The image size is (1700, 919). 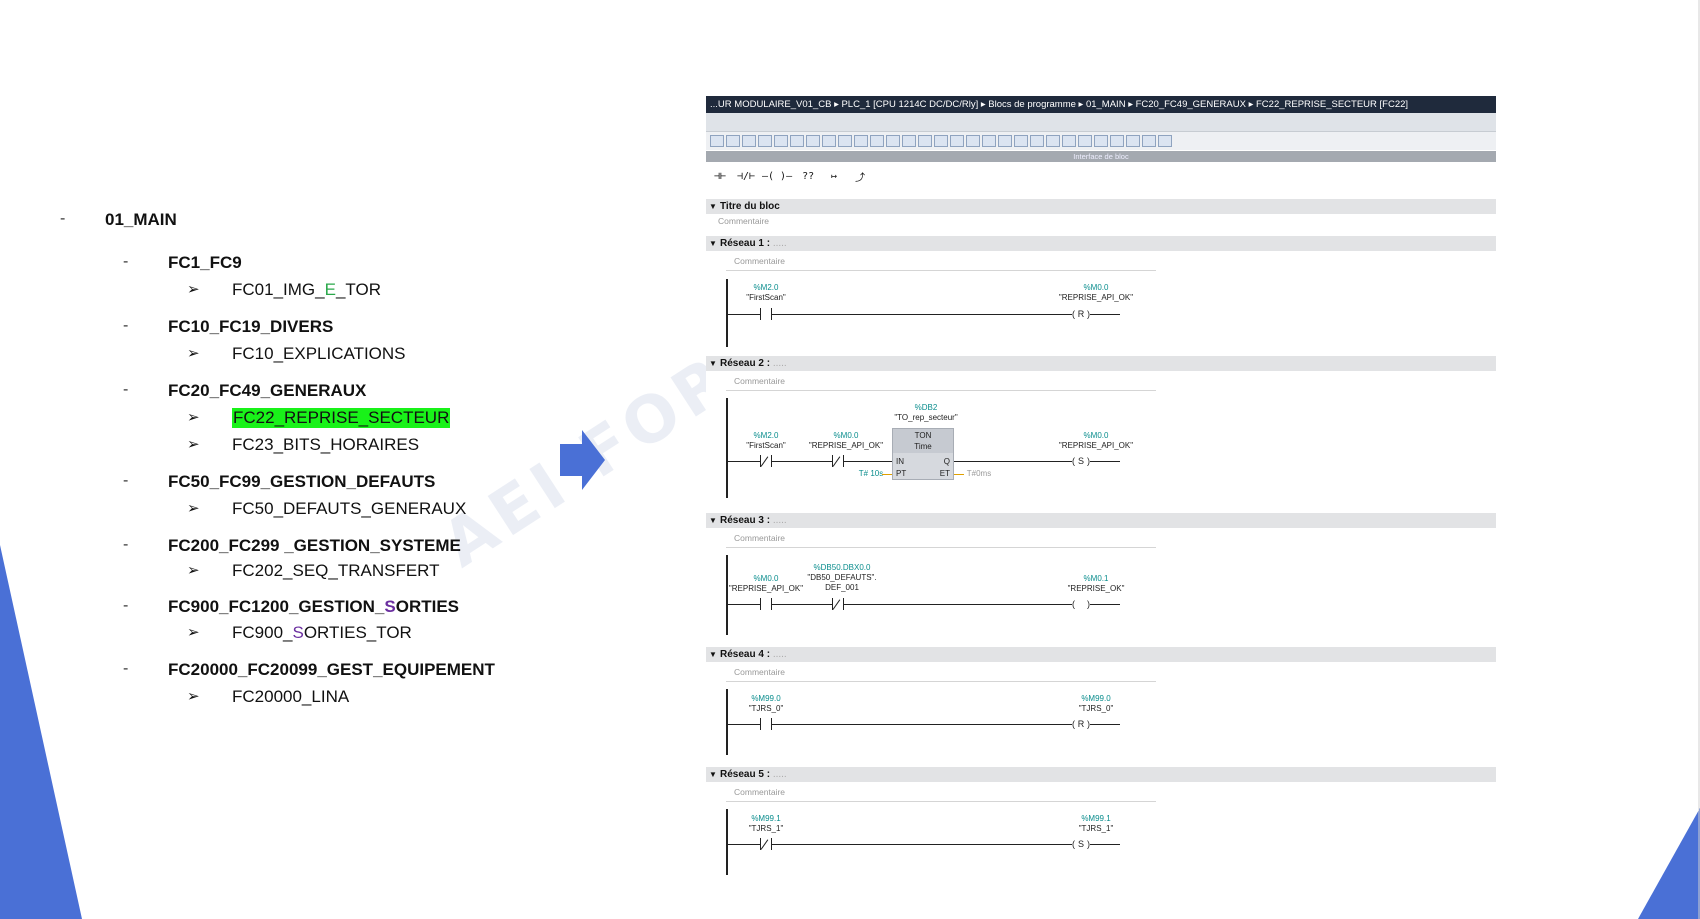 What do you see at coordinates (1101, 122) in the screenshot?
I see `editor-header-bar` at bounding box center [1101, 122].